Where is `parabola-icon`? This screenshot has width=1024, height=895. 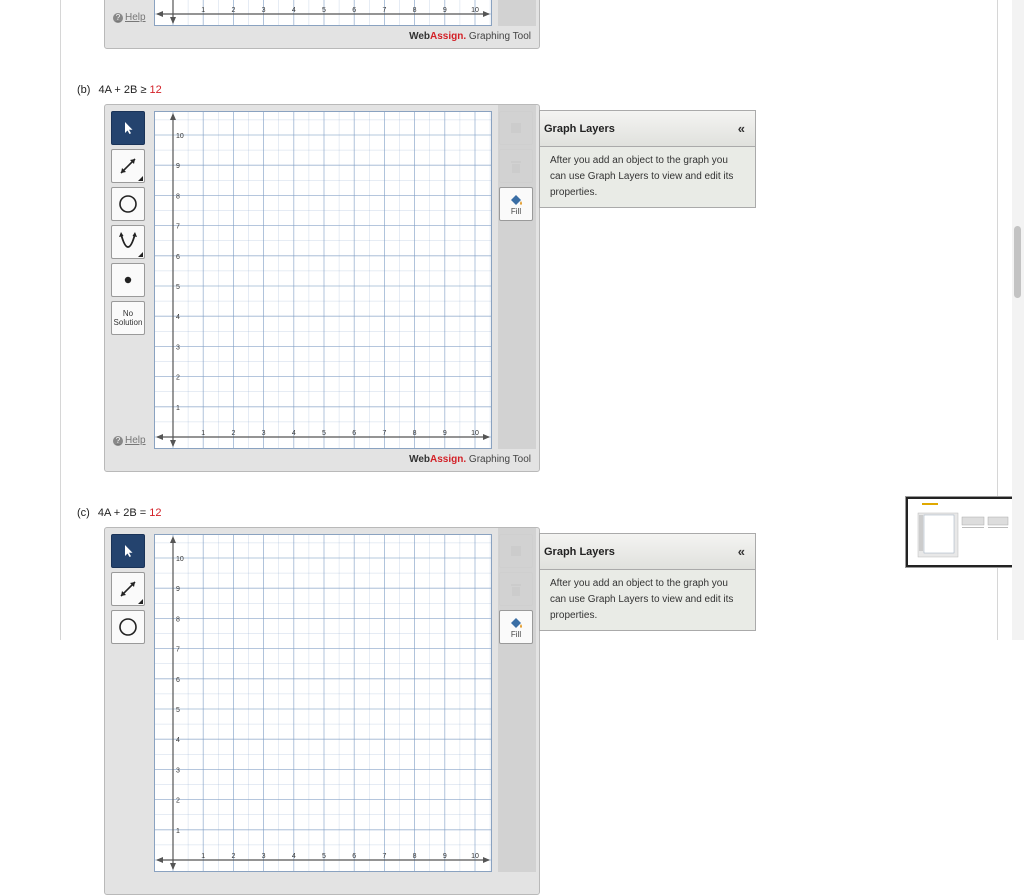
parabola-icon is located at coordinates (128, 240).